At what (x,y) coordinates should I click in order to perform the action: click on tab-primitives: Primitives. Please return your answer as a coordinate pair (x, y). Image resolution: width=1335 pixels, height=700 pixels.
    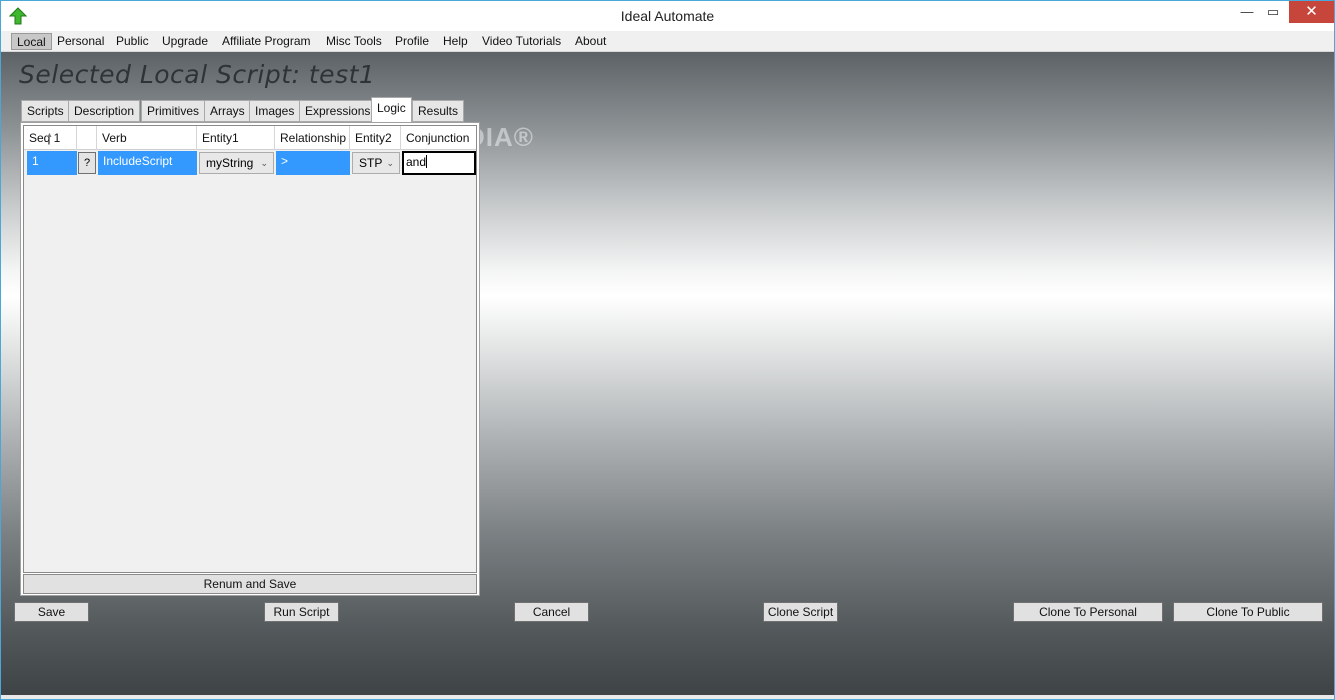
    Looking at the image, I should click on (173, 111).